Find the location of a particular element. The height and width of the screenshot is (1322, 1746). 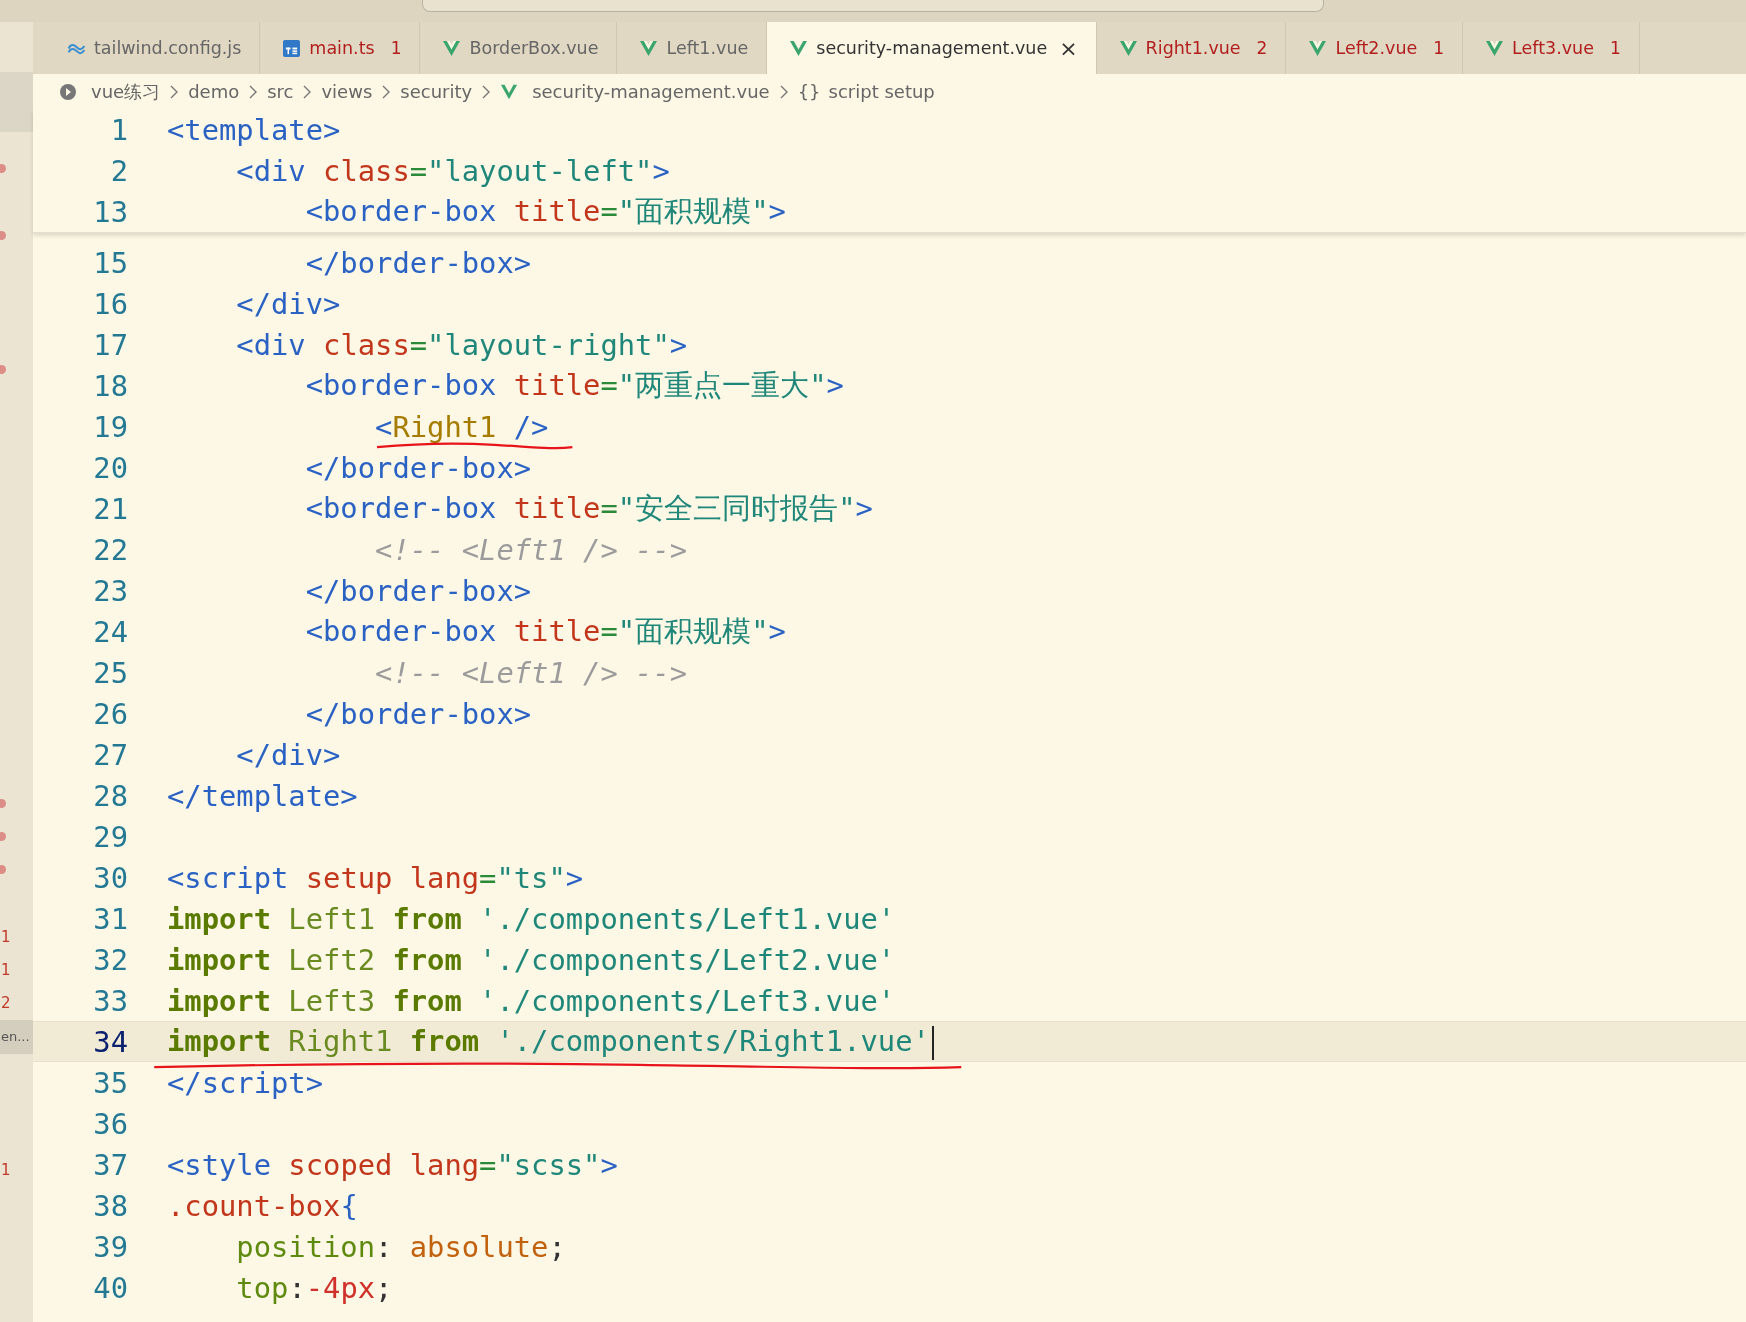

line-number: 19 is located at coordinates (110, 426).